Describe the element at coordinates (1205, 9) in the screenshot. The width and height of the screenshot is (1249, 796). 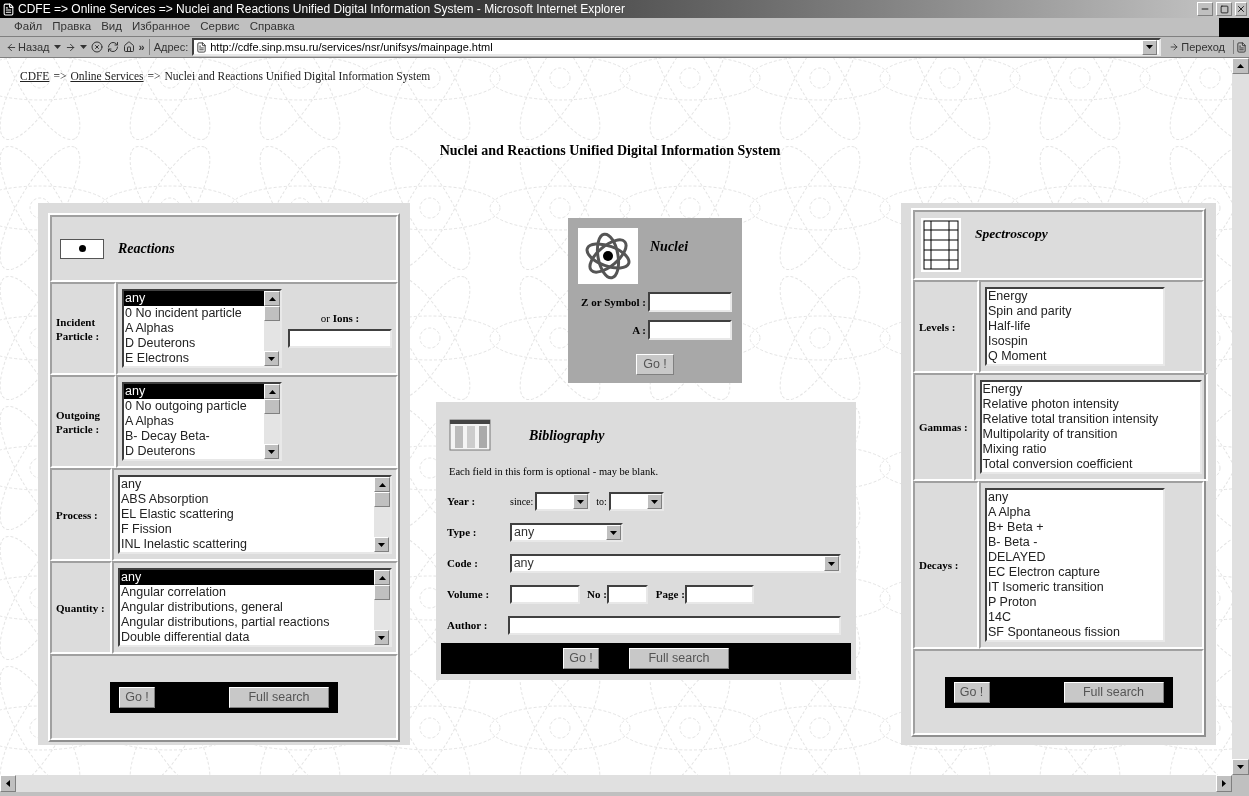
I see `minimize-button` at that location.